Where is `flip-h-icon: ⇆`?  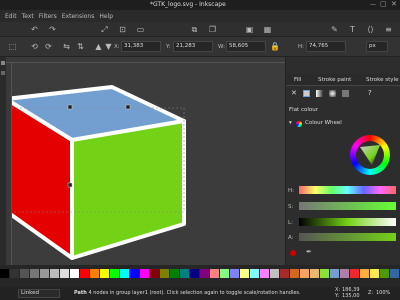
flip-h-icon: ⇆ is located at coordinates (66, 46).